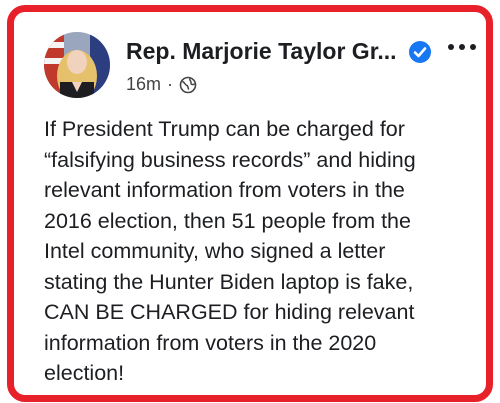  Describe the element at coordinates (462, 47) in the screenshot. I see `more-options-icon` at that location.